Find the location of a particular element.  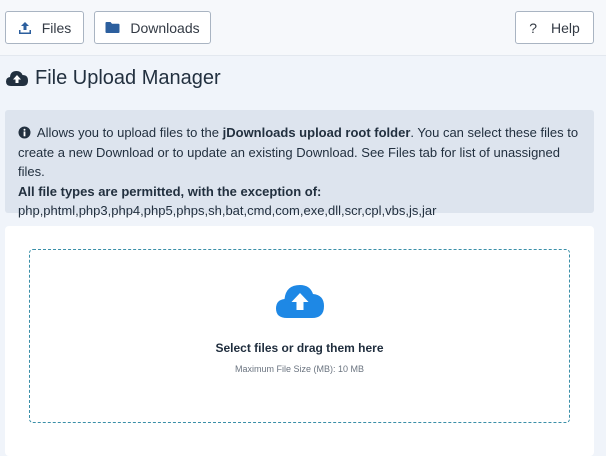

dropzone-instruction: Select files or drag them here is located at coordinates (299, 348).